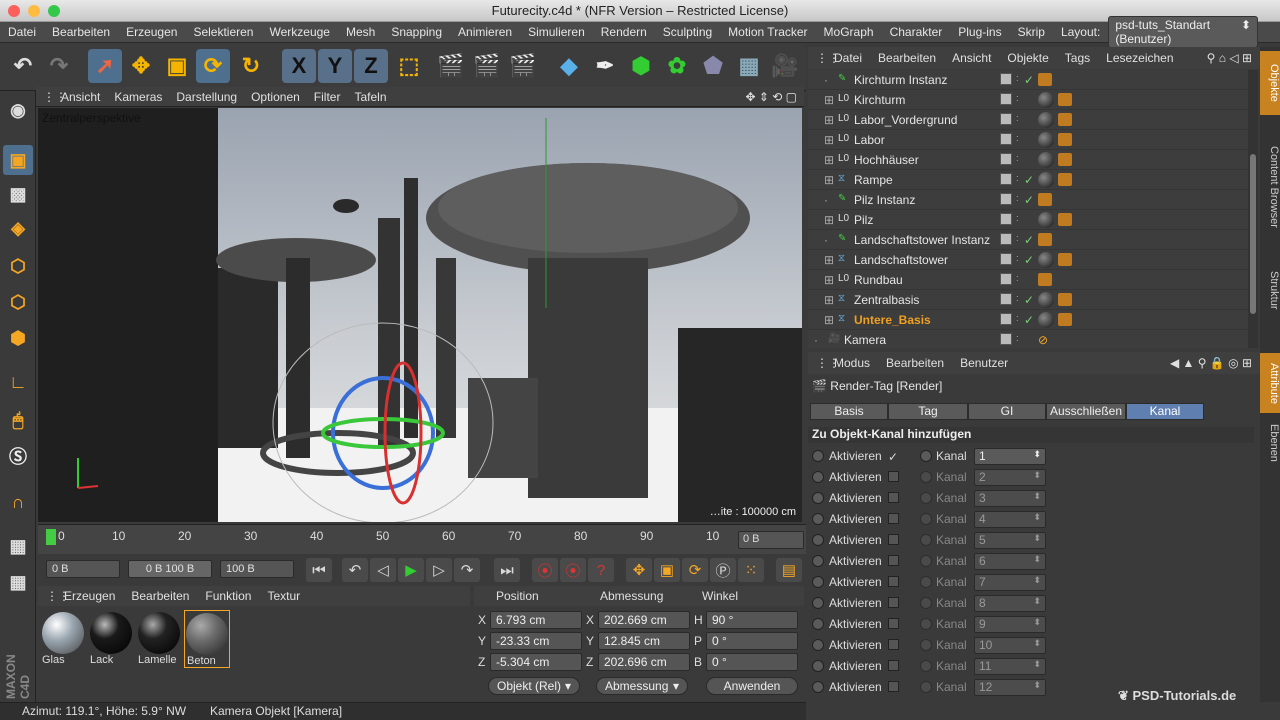 The width and height of the screenshot is (1280, 720). Describe the element at coordinates (151, 32) in the screenshot. I see `menu-erzeugen: Erzeugen` at that location.